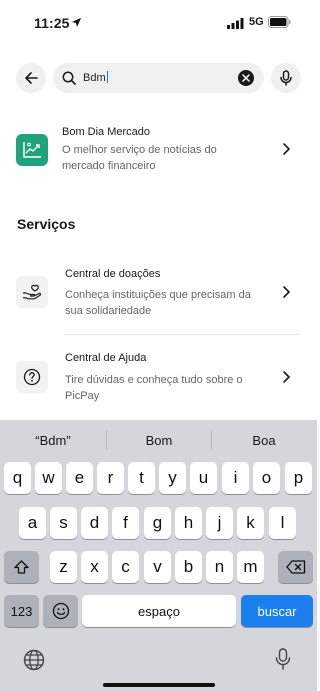 This screenshot has height=691, width=320. What do you see at coordinates (79, 478) in the screenshot?
I see `key-e: e` at bounding box center [79, 478].